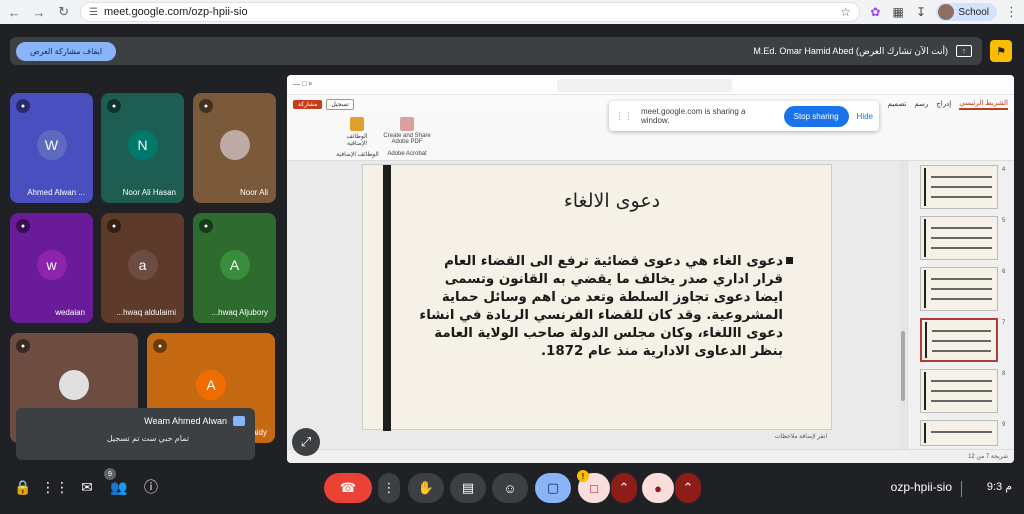  I want to click on bookmark-star-icon: ☆, so click(845, 12).